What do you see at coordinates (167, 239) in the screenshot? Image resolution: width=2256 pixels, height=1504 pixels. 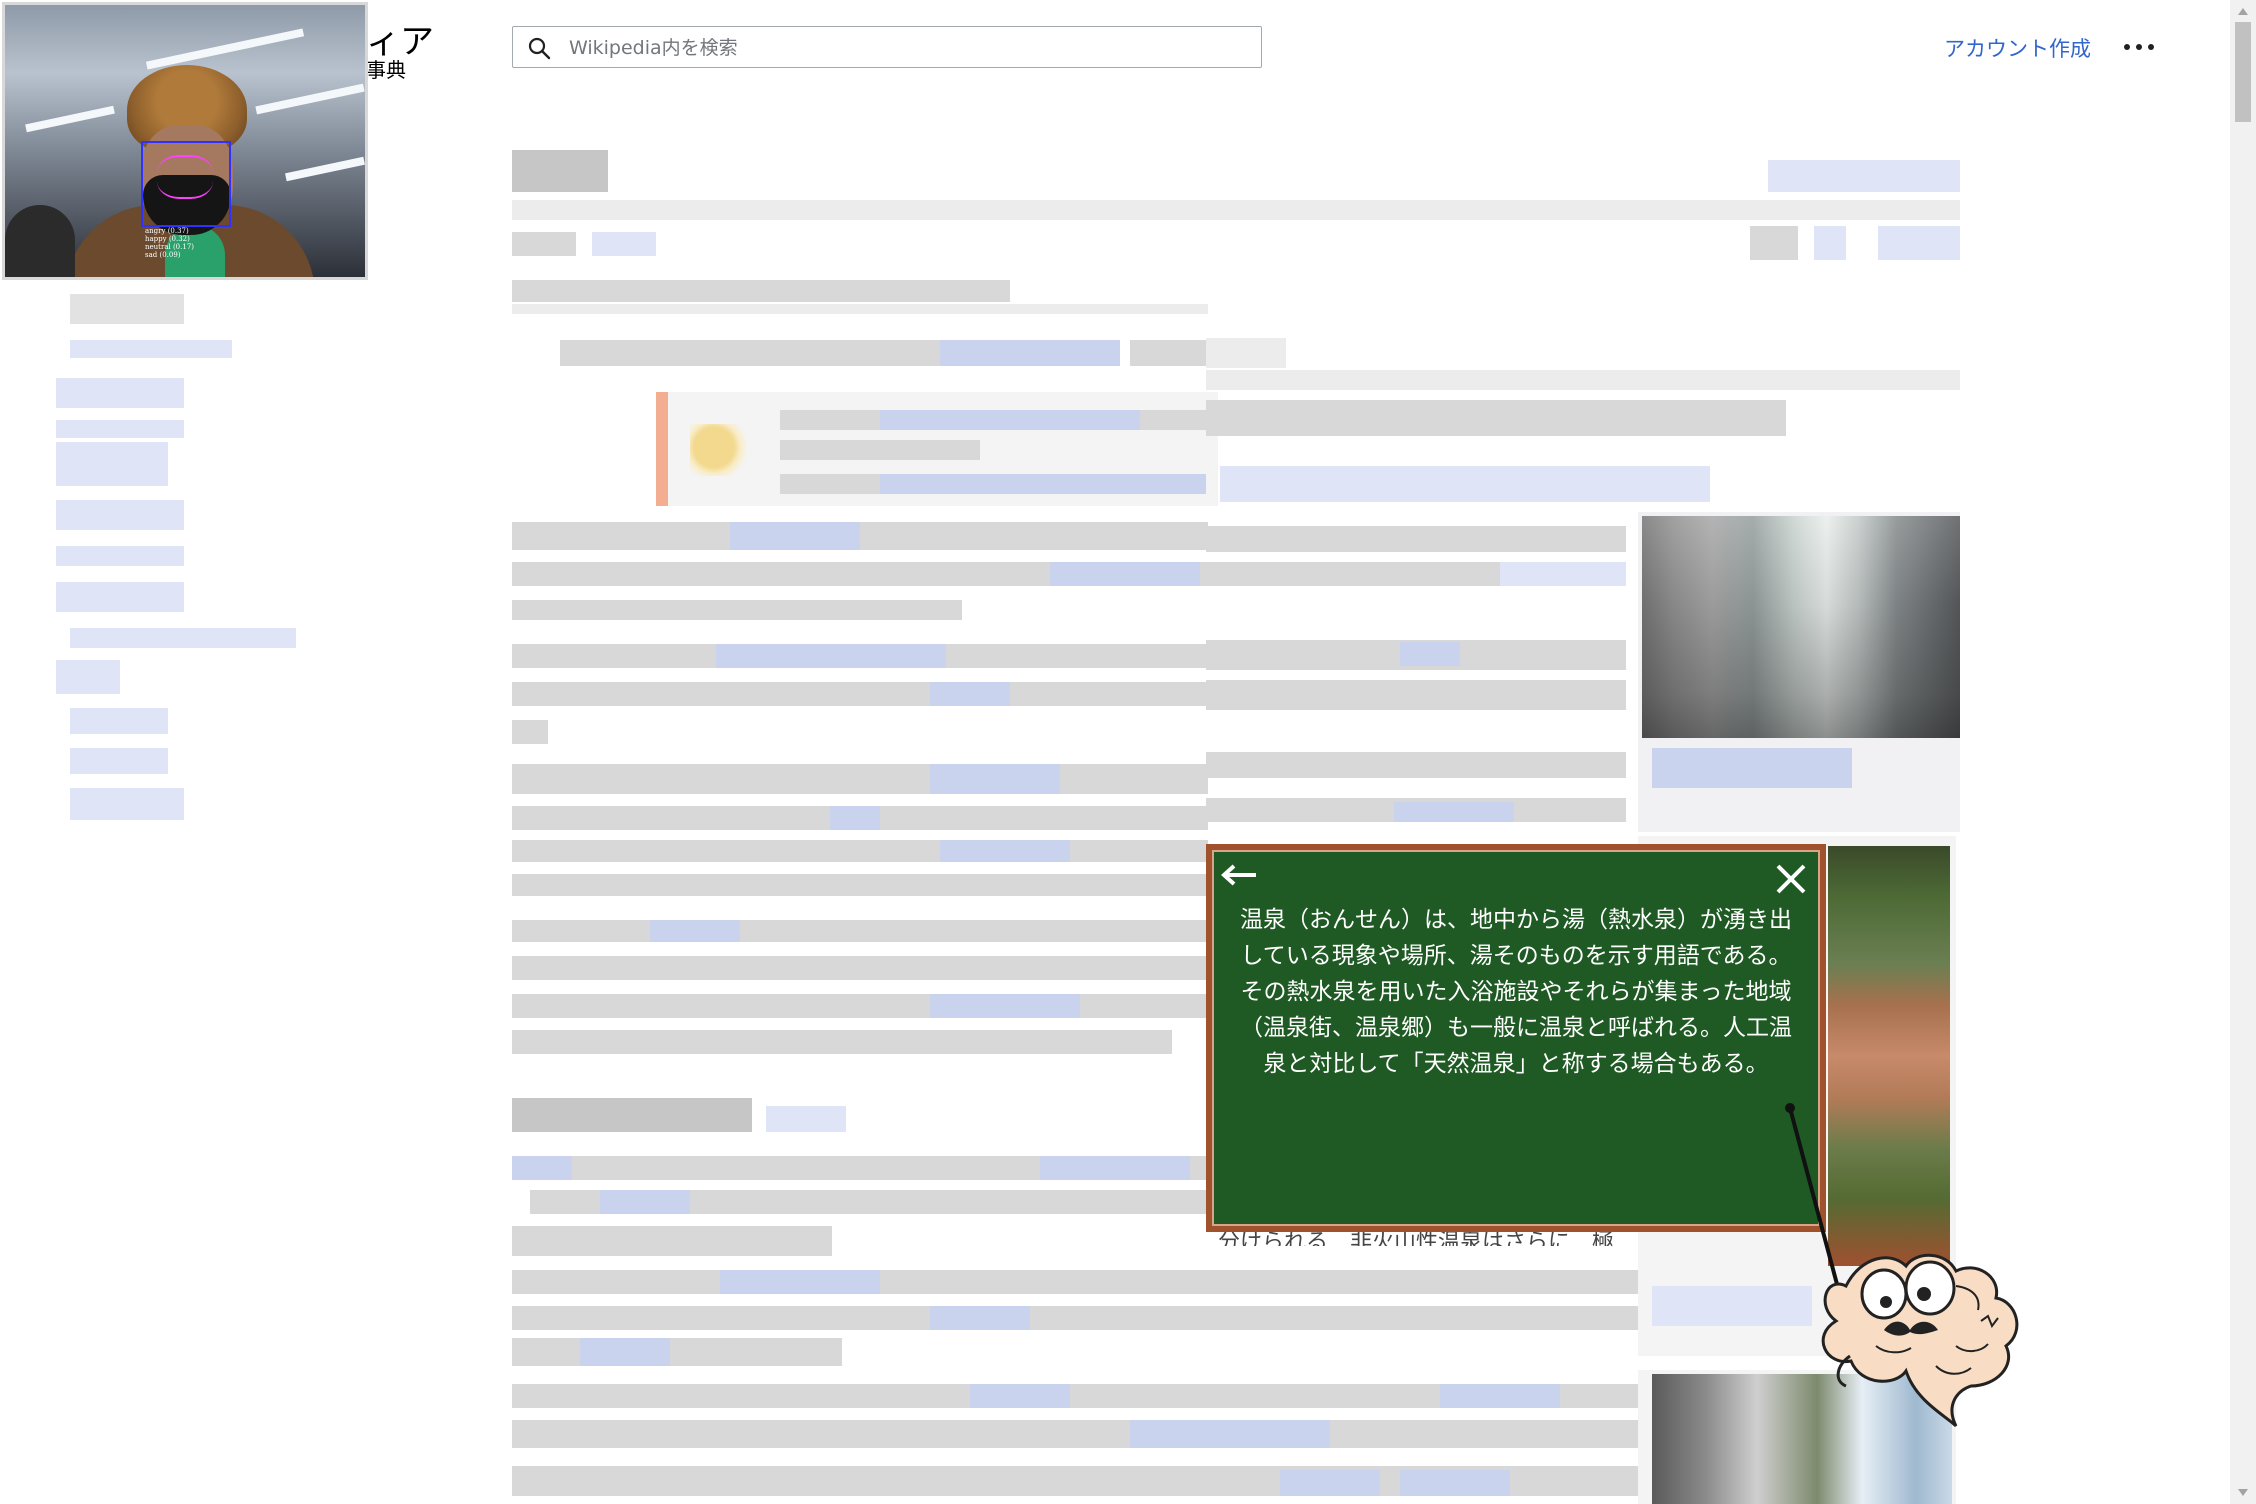 I see `emotion-score: happy (0.32)` at bounding box center [167, 239].